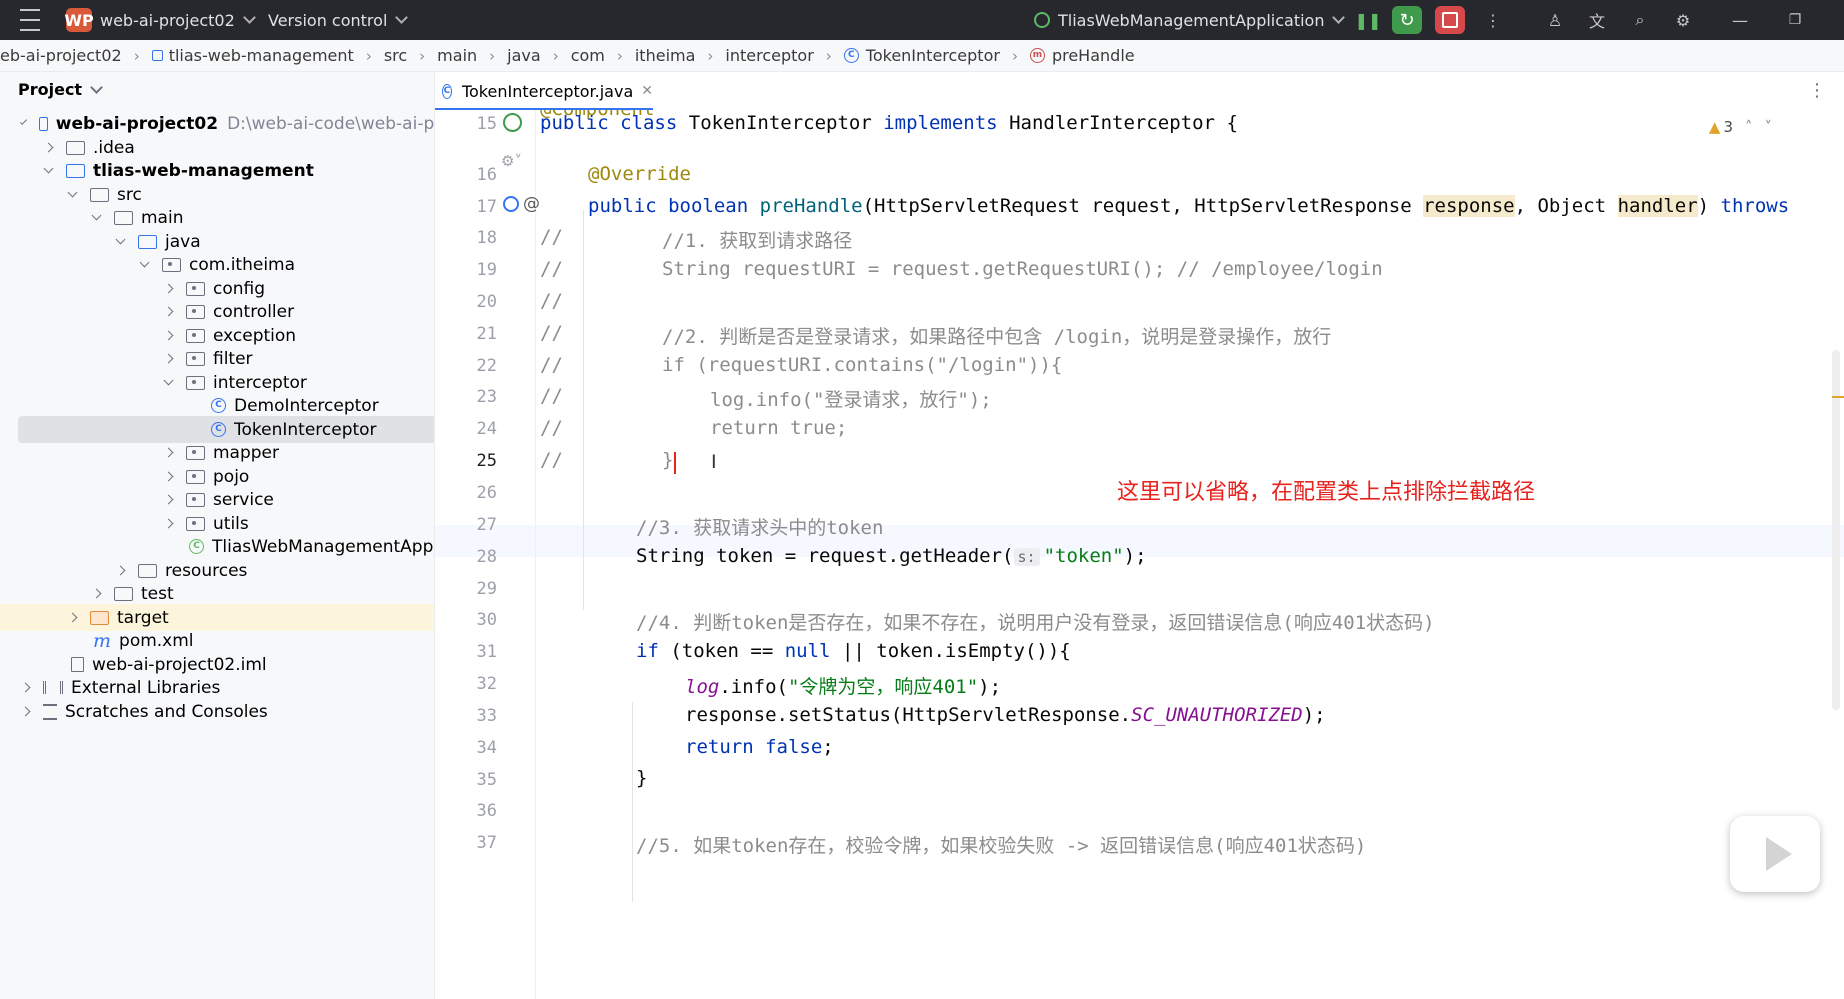 This screenshot has height=999, width=1844. What do you see at coordinates (1769, 127) in the screenshot?
I see `chevron-down-icon: ˅` at bounding box center [1769, 127].